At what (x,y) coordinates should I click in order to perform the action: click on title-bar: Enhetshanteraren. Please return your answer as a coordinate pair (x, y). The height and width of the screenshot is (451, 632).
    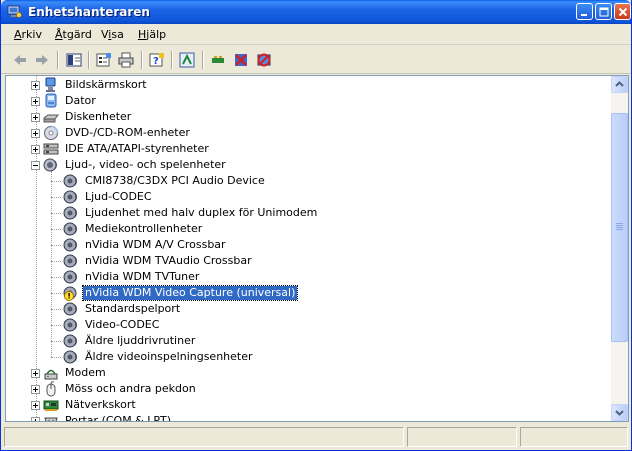
    Looking at the image, I should click on (316, 12).